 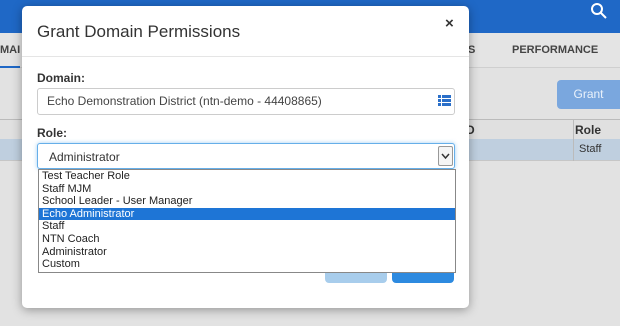 What do you see at coordinates (247, 201) in the screenshot?
I see `role-option: School Leader - User Manager` at bounding box center [247, 201].